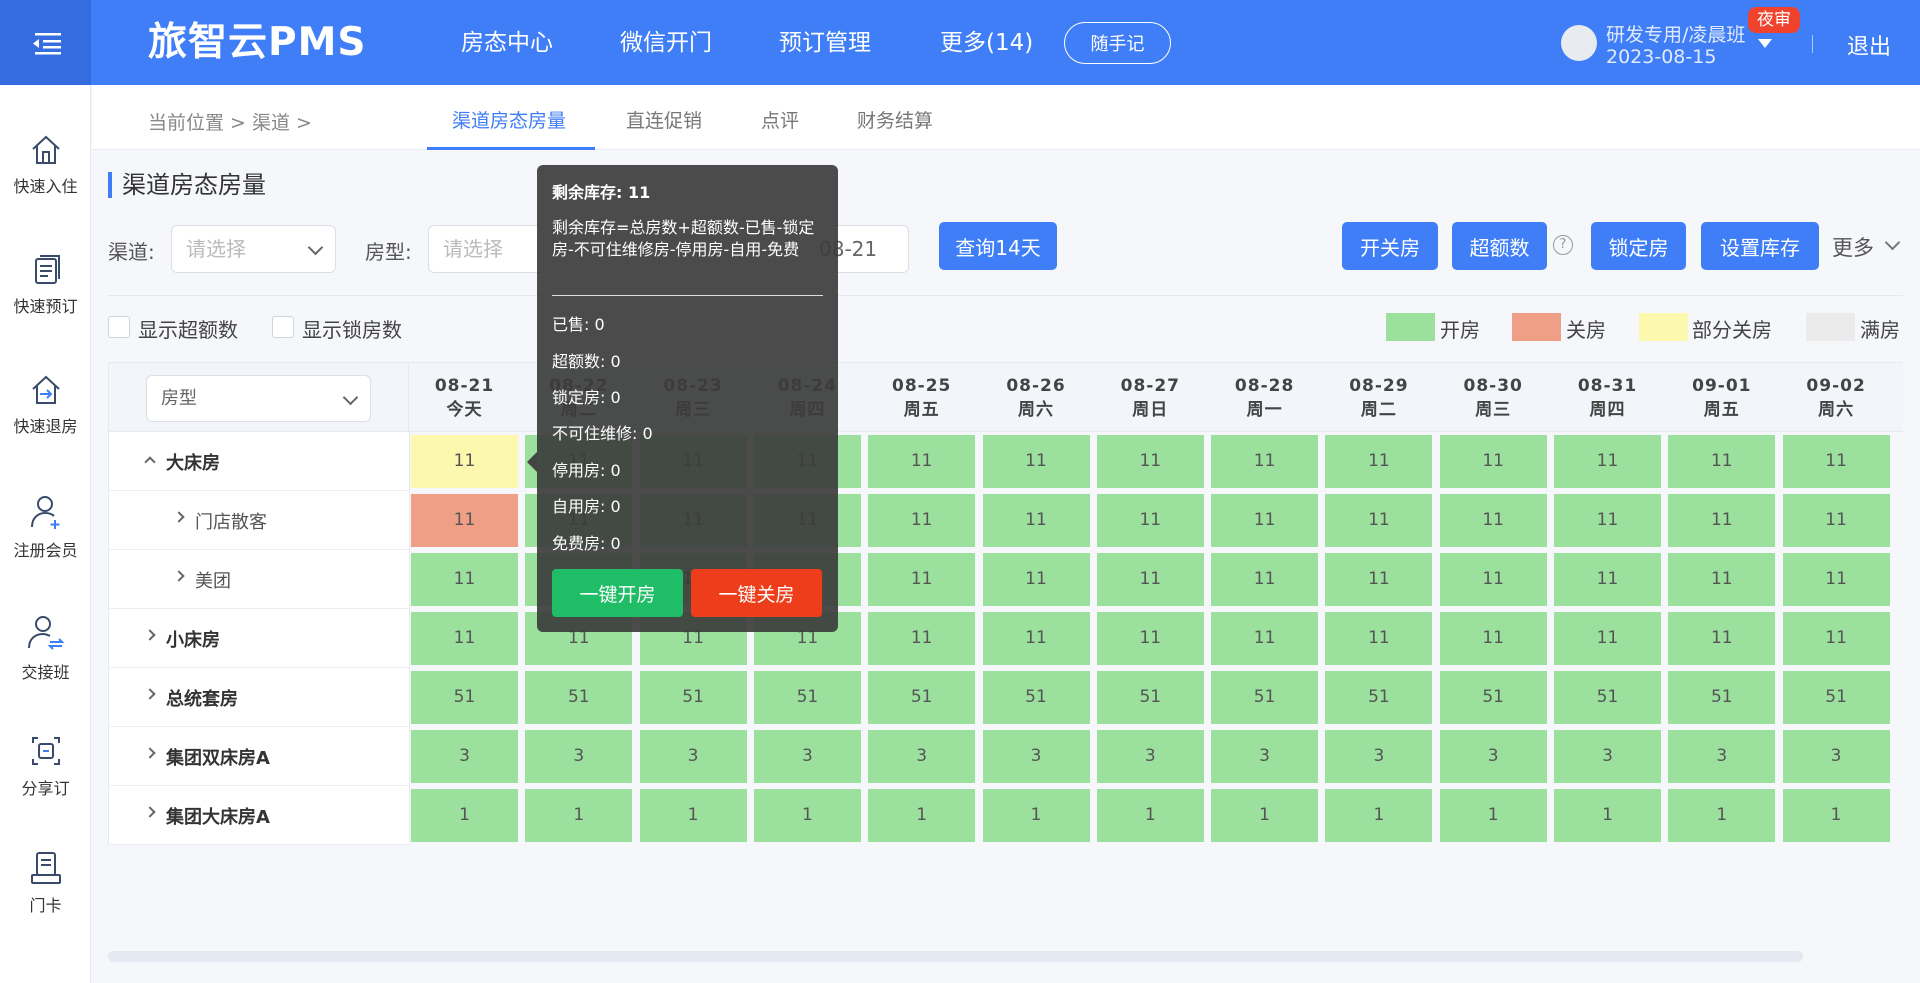 The width and height of the screenshot is (1920, 983). What do you see at coordinates (258, 638) in the screenshot?
I see `row-label: 小床房` at bounding box center [258, 638].